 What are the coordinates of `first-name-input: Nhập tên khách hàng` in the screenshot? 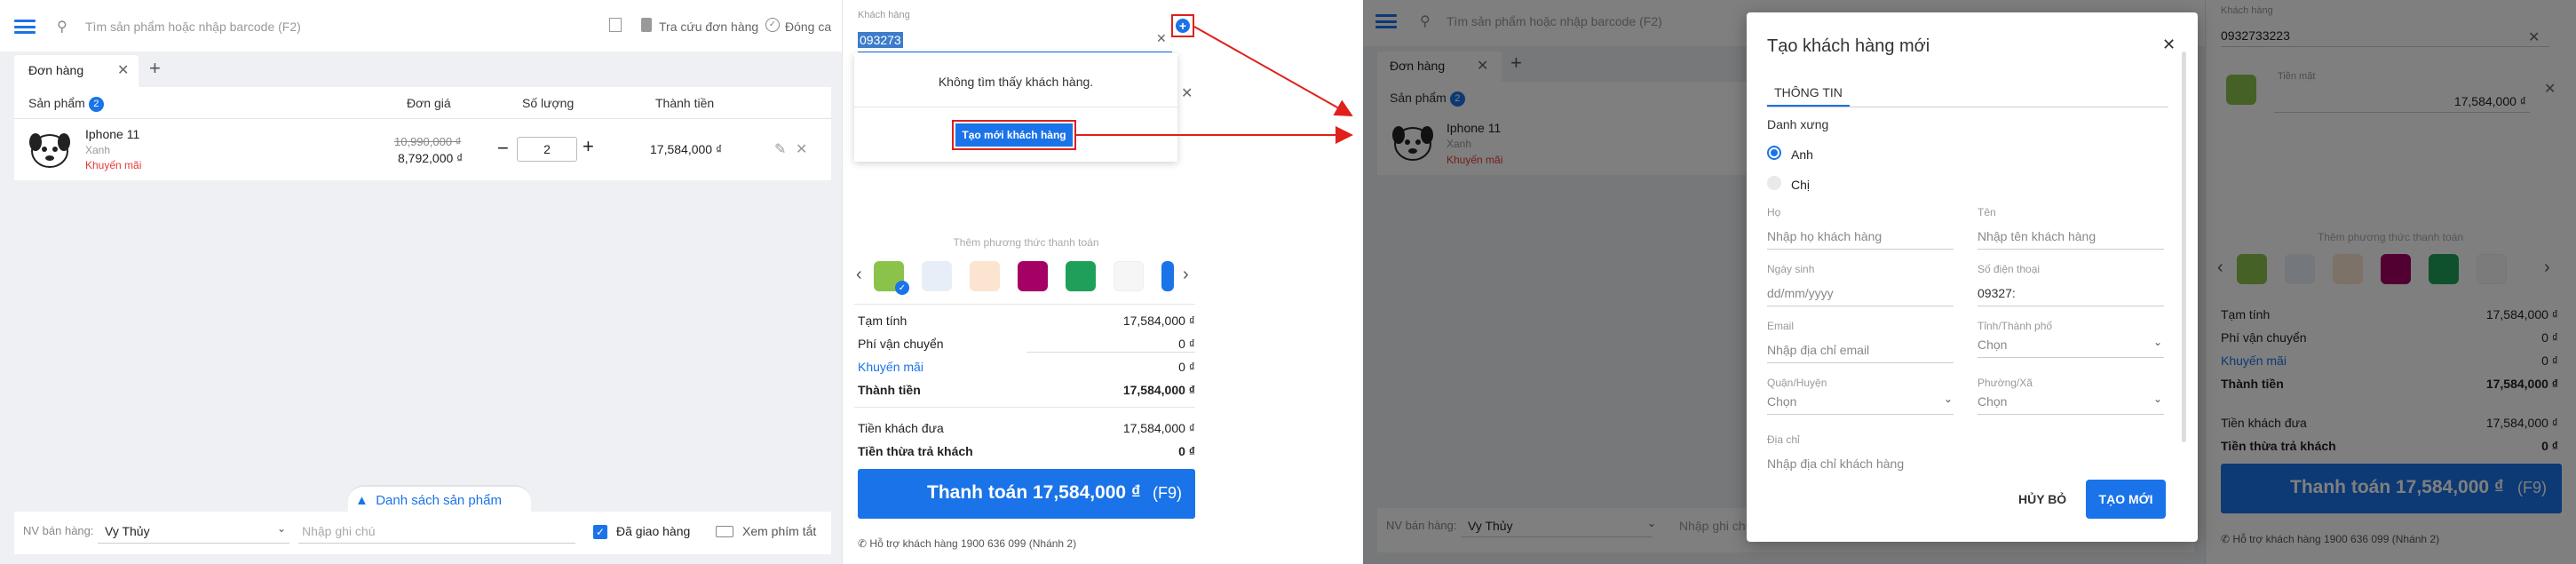 It's located at (2037, 236).